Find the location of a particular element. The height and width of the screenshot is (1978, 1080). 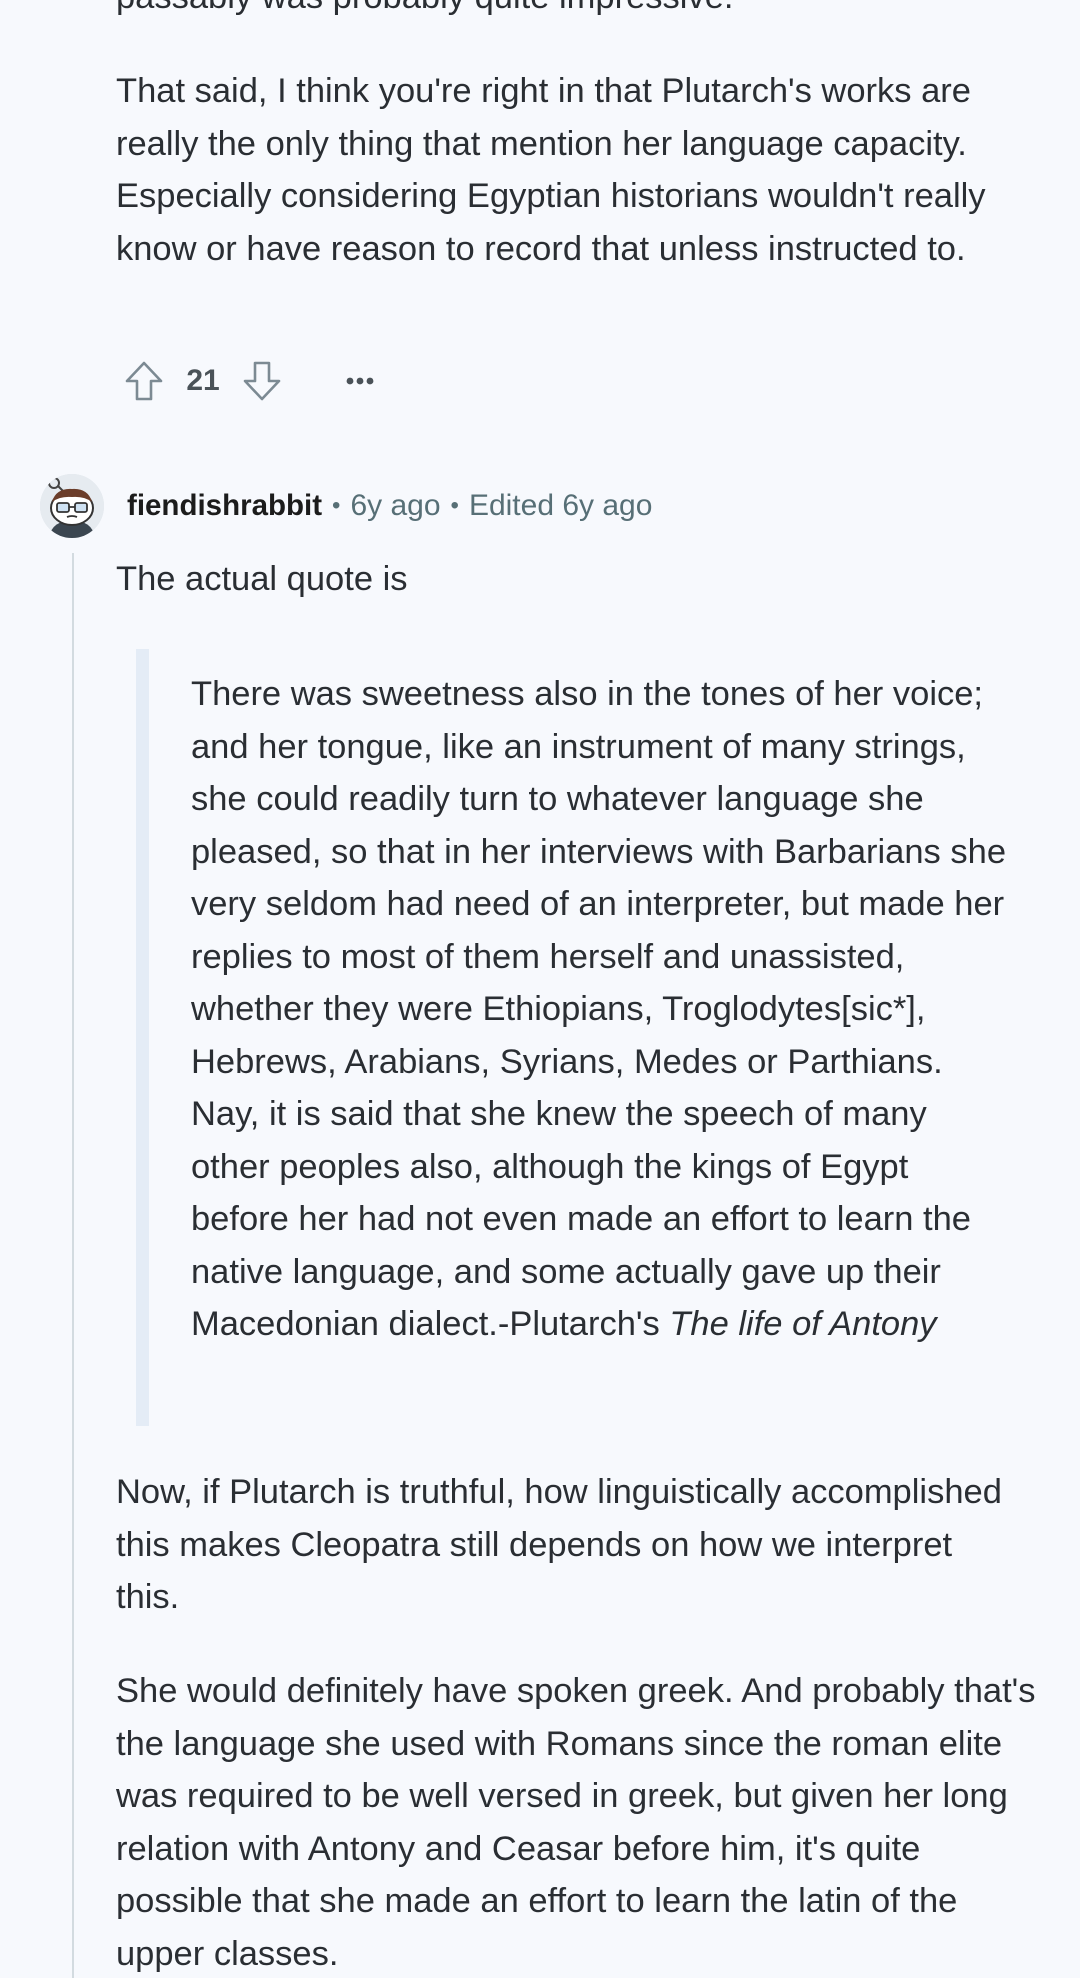

comment-edited-label: Edited 6y ago is located at coordinates (560, 505).